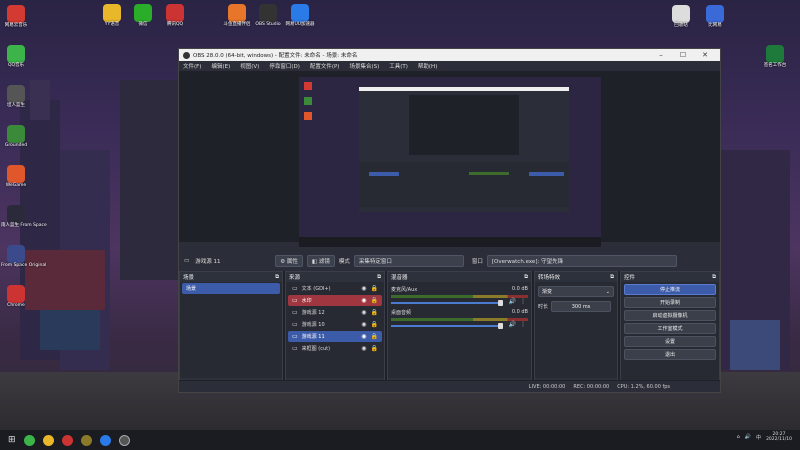  What do you see at coordinates (16, 65) in the screenshot?
I see `desktop-shortcut-label: QQ音乐` at bounding box center [16, 65].